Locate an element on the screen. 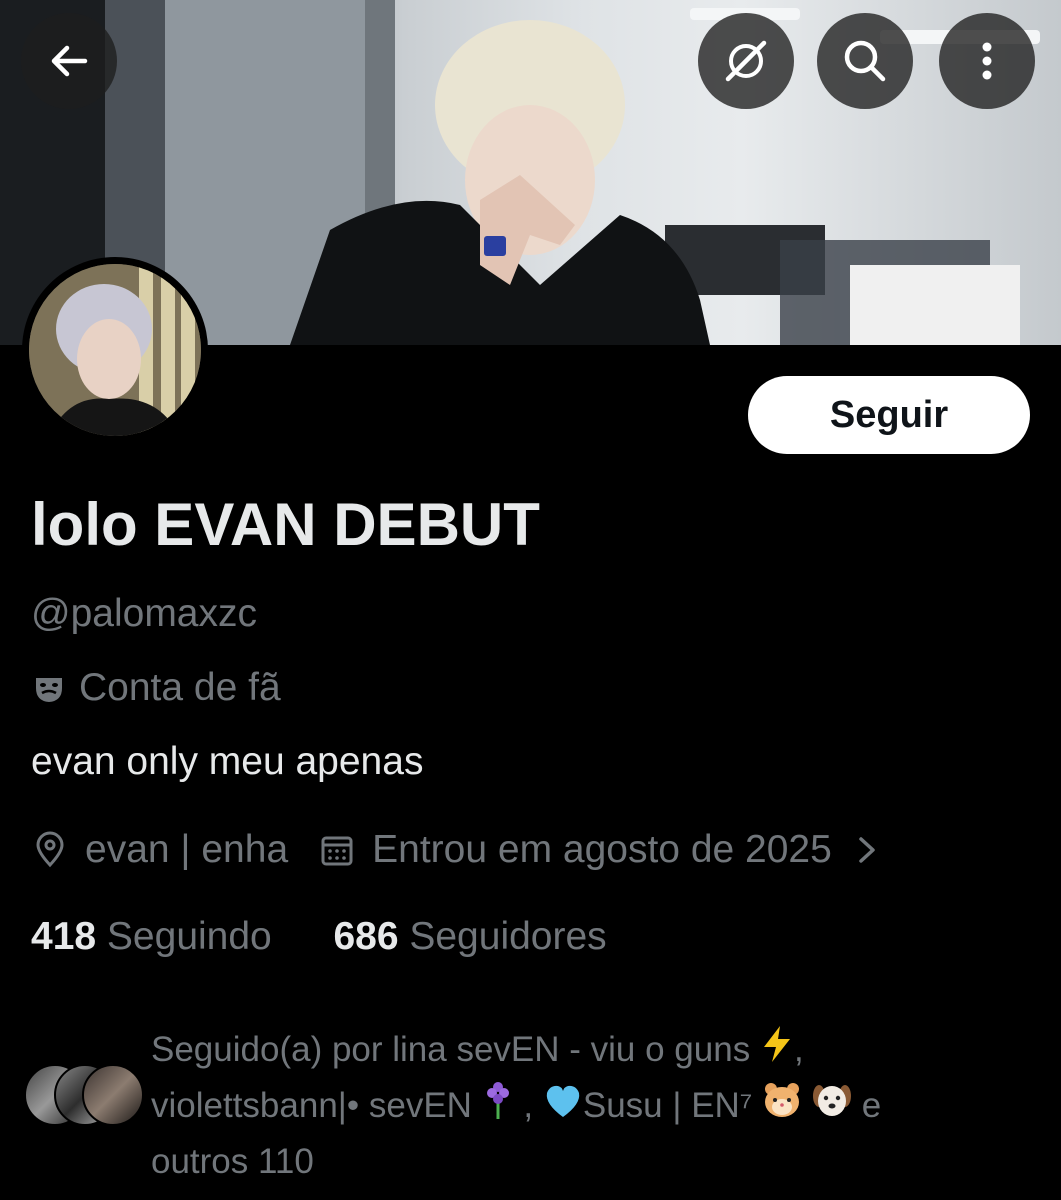 This screenshot has width=1061, height=1200. theater-mask-icon is located at coordinates (49, 688).